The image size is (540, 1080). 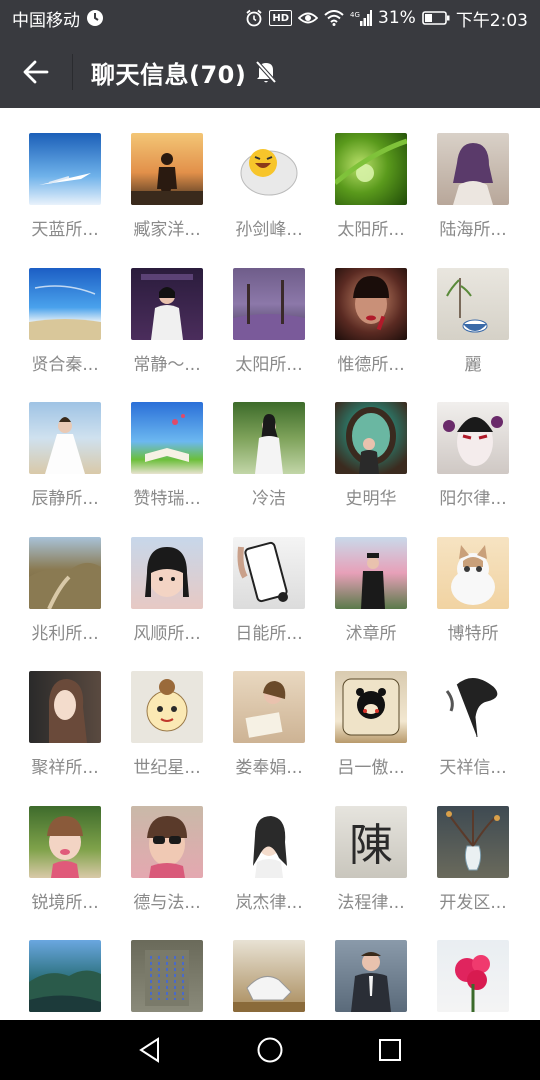 I want to click on member-item: 博特所, so click(x=473, y=604).